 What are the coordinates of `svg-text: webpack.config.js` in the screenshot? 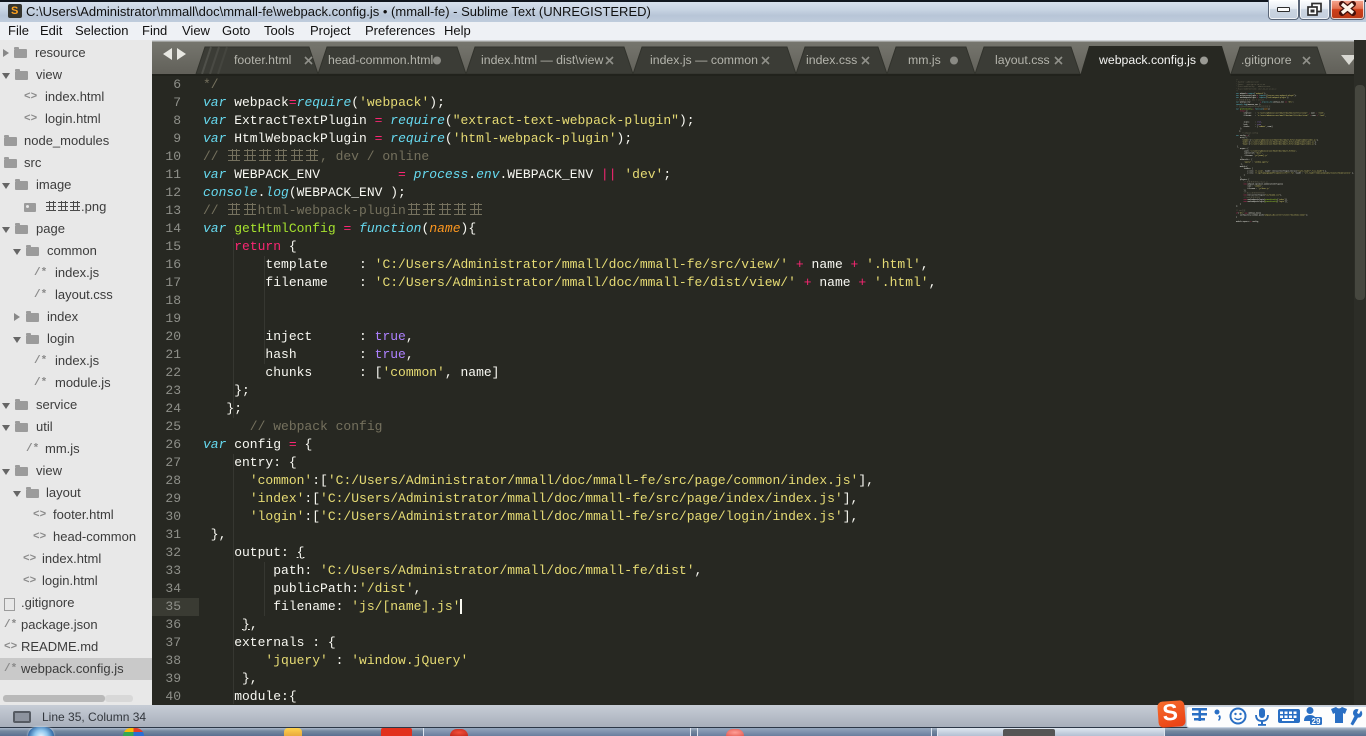 It's located at (1147, 60).